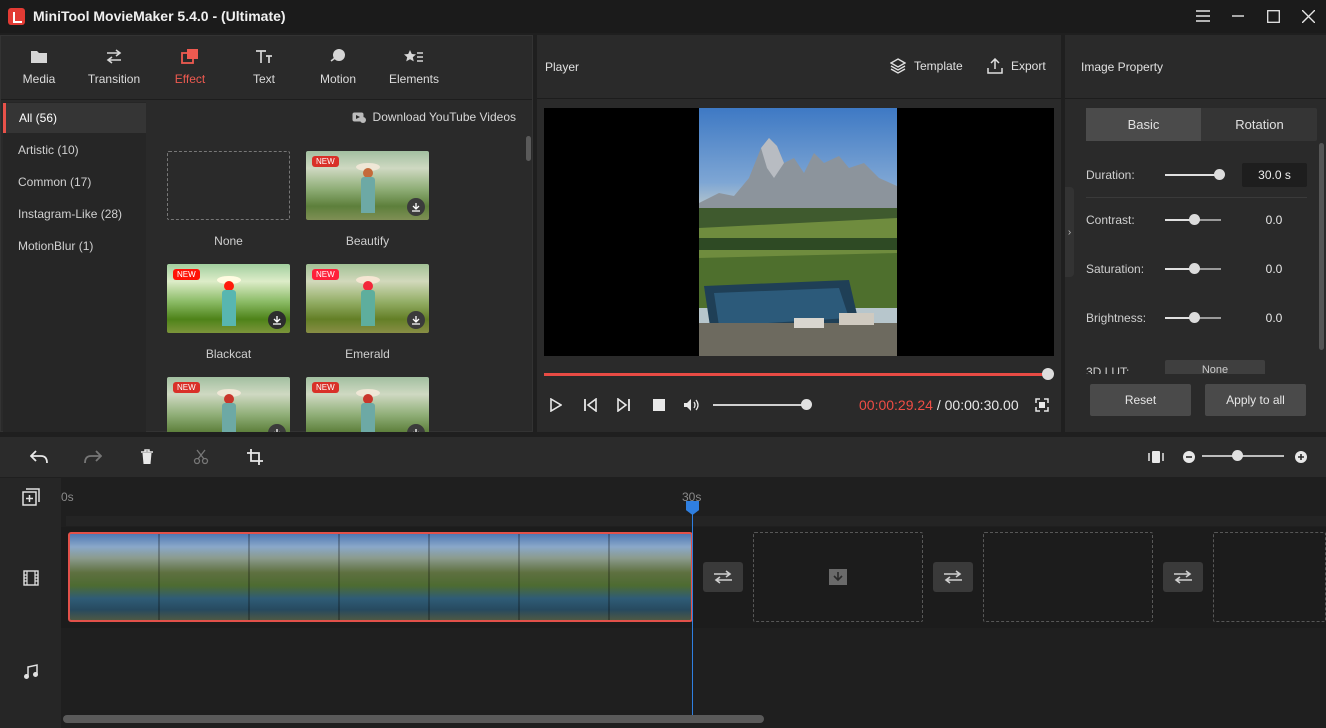  What do you see at coordinates (1237, 455) in the screenshot?
I see `zoom-handle` at bounding box center [1237, 455].